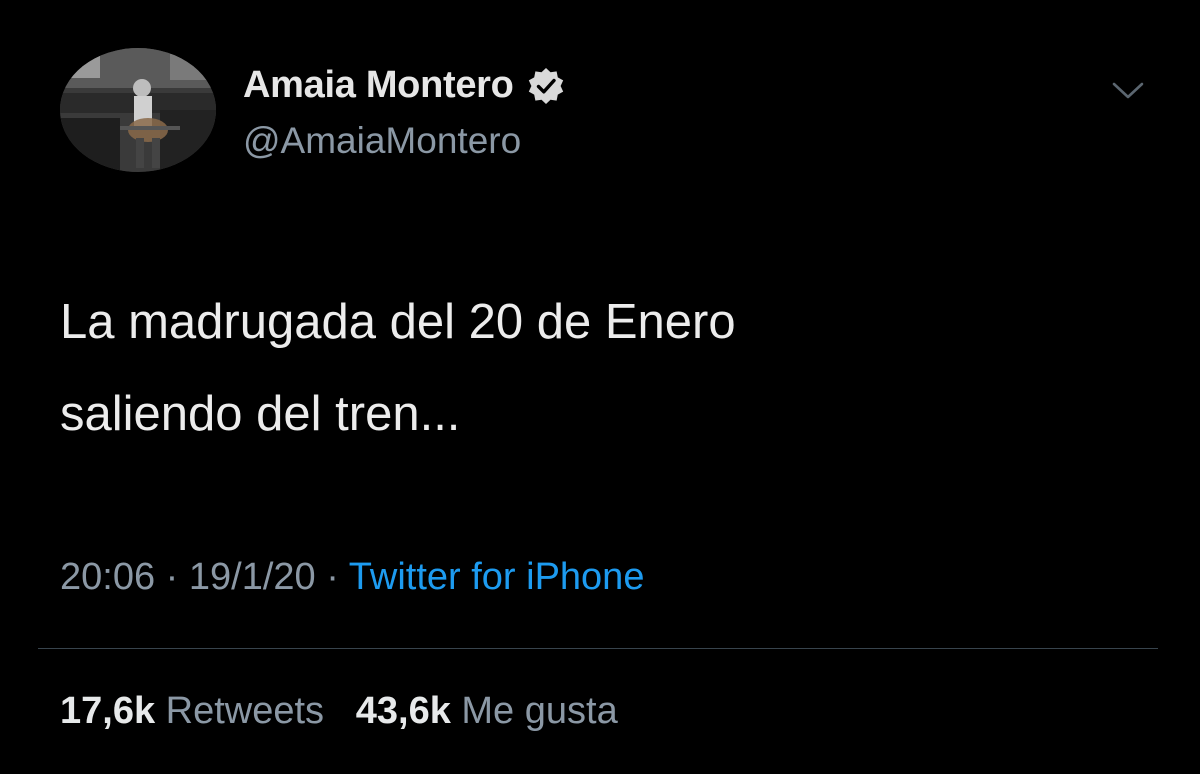 The height and width of the screenshot is (774, 1200). Describe the element at coordinates (403, 711) in the screenshot. I see `likes-count: 43,6k` at that location.